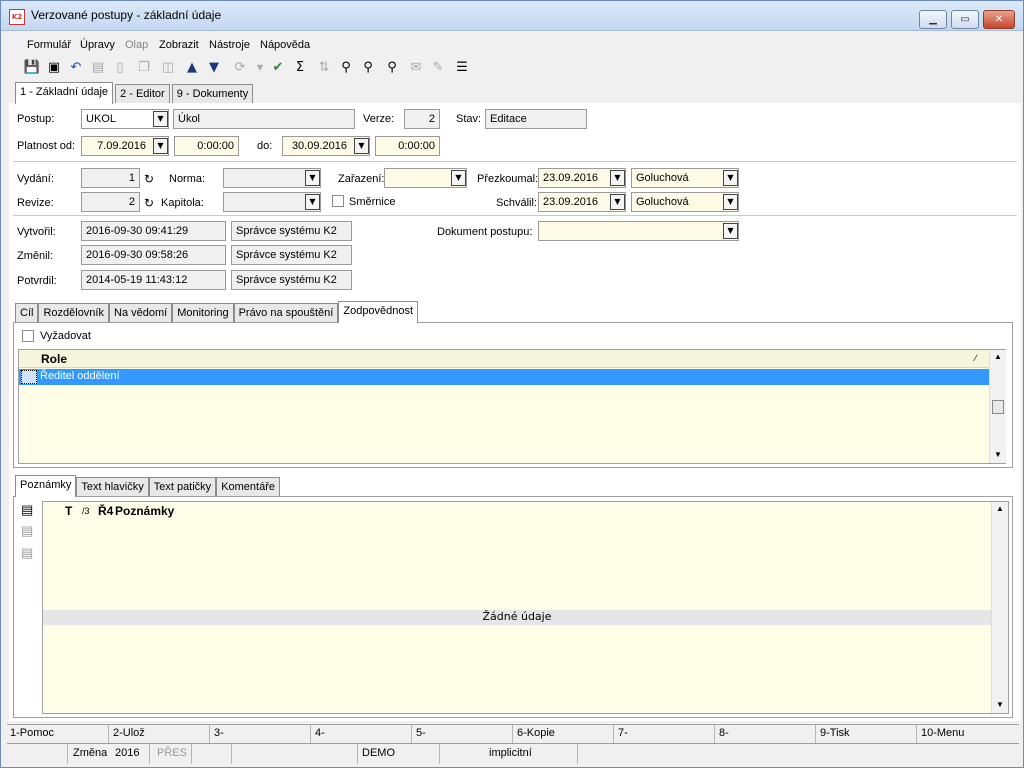 Image resolution: width=1024 pixels, height=768 pixels. I want to click on fkey-1: 1-Pomoc, so click(32, 733).